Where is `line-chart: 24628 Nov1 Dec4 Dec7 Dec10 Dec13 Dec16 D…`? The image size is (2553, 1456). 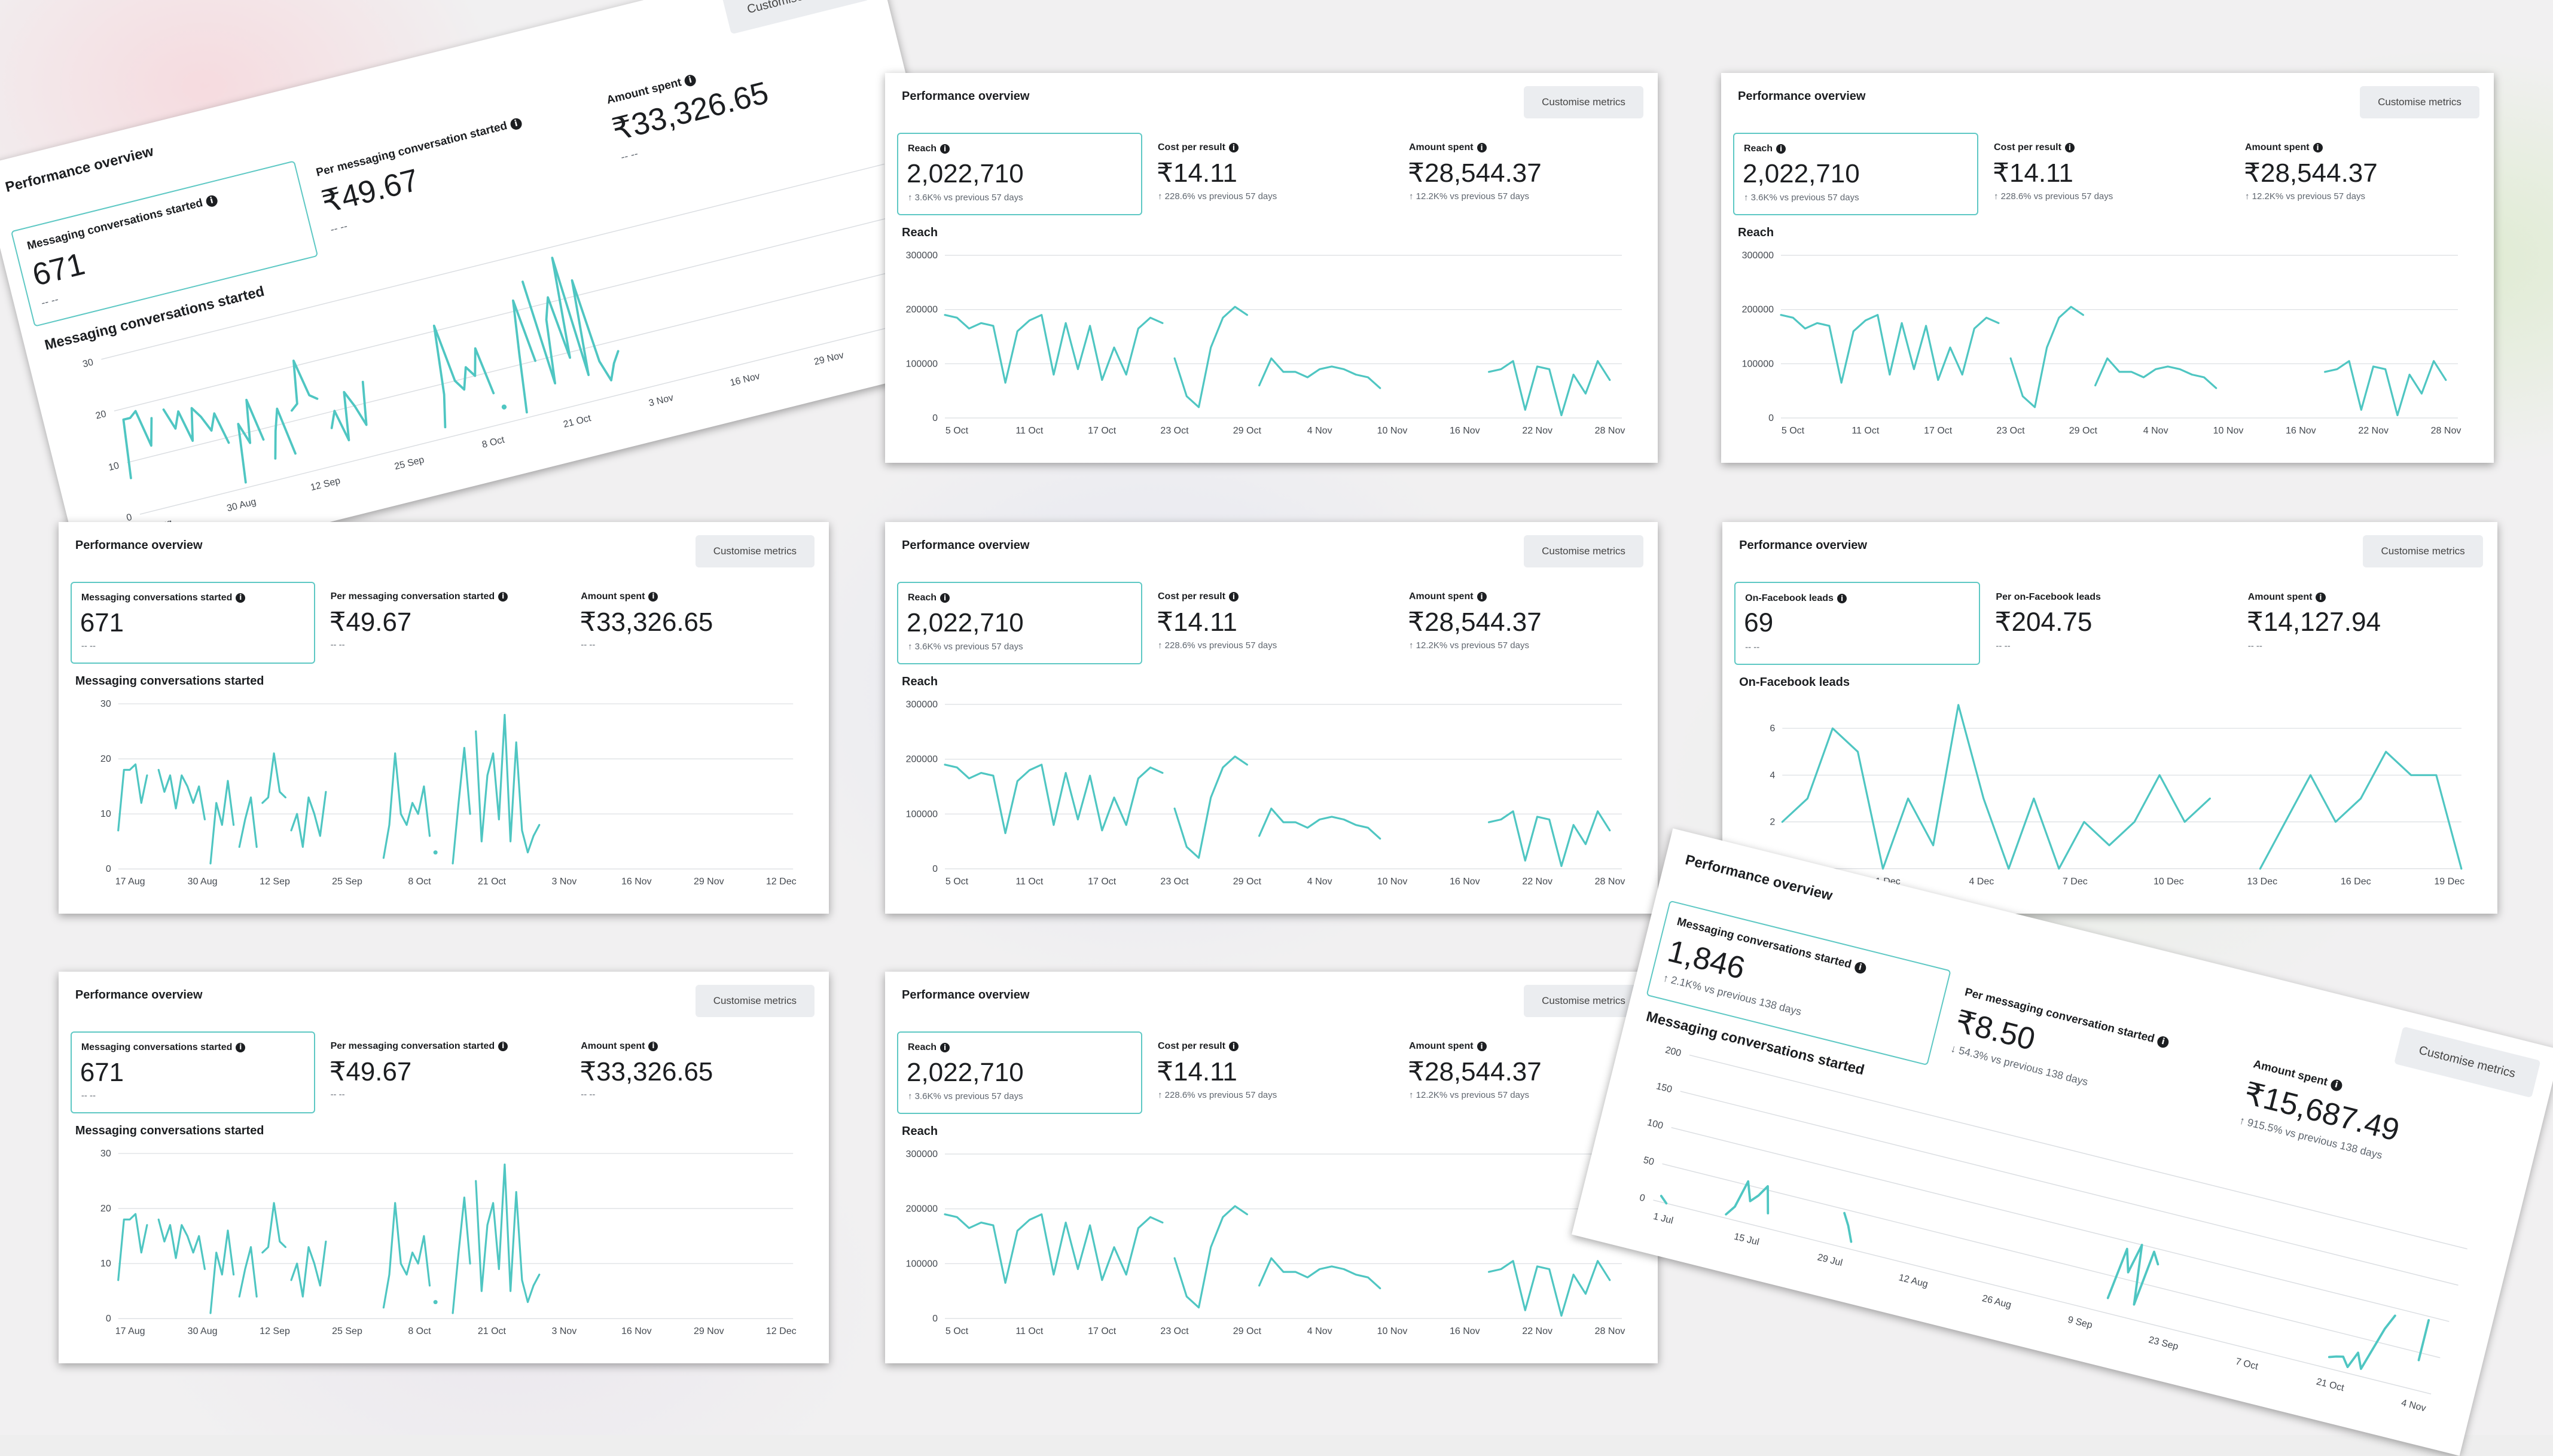
line-chart: 24628 Nov1 Dec4 Dec7 Dec10 Dec13 Dec16 D… is located at coordinates (2117, 795).